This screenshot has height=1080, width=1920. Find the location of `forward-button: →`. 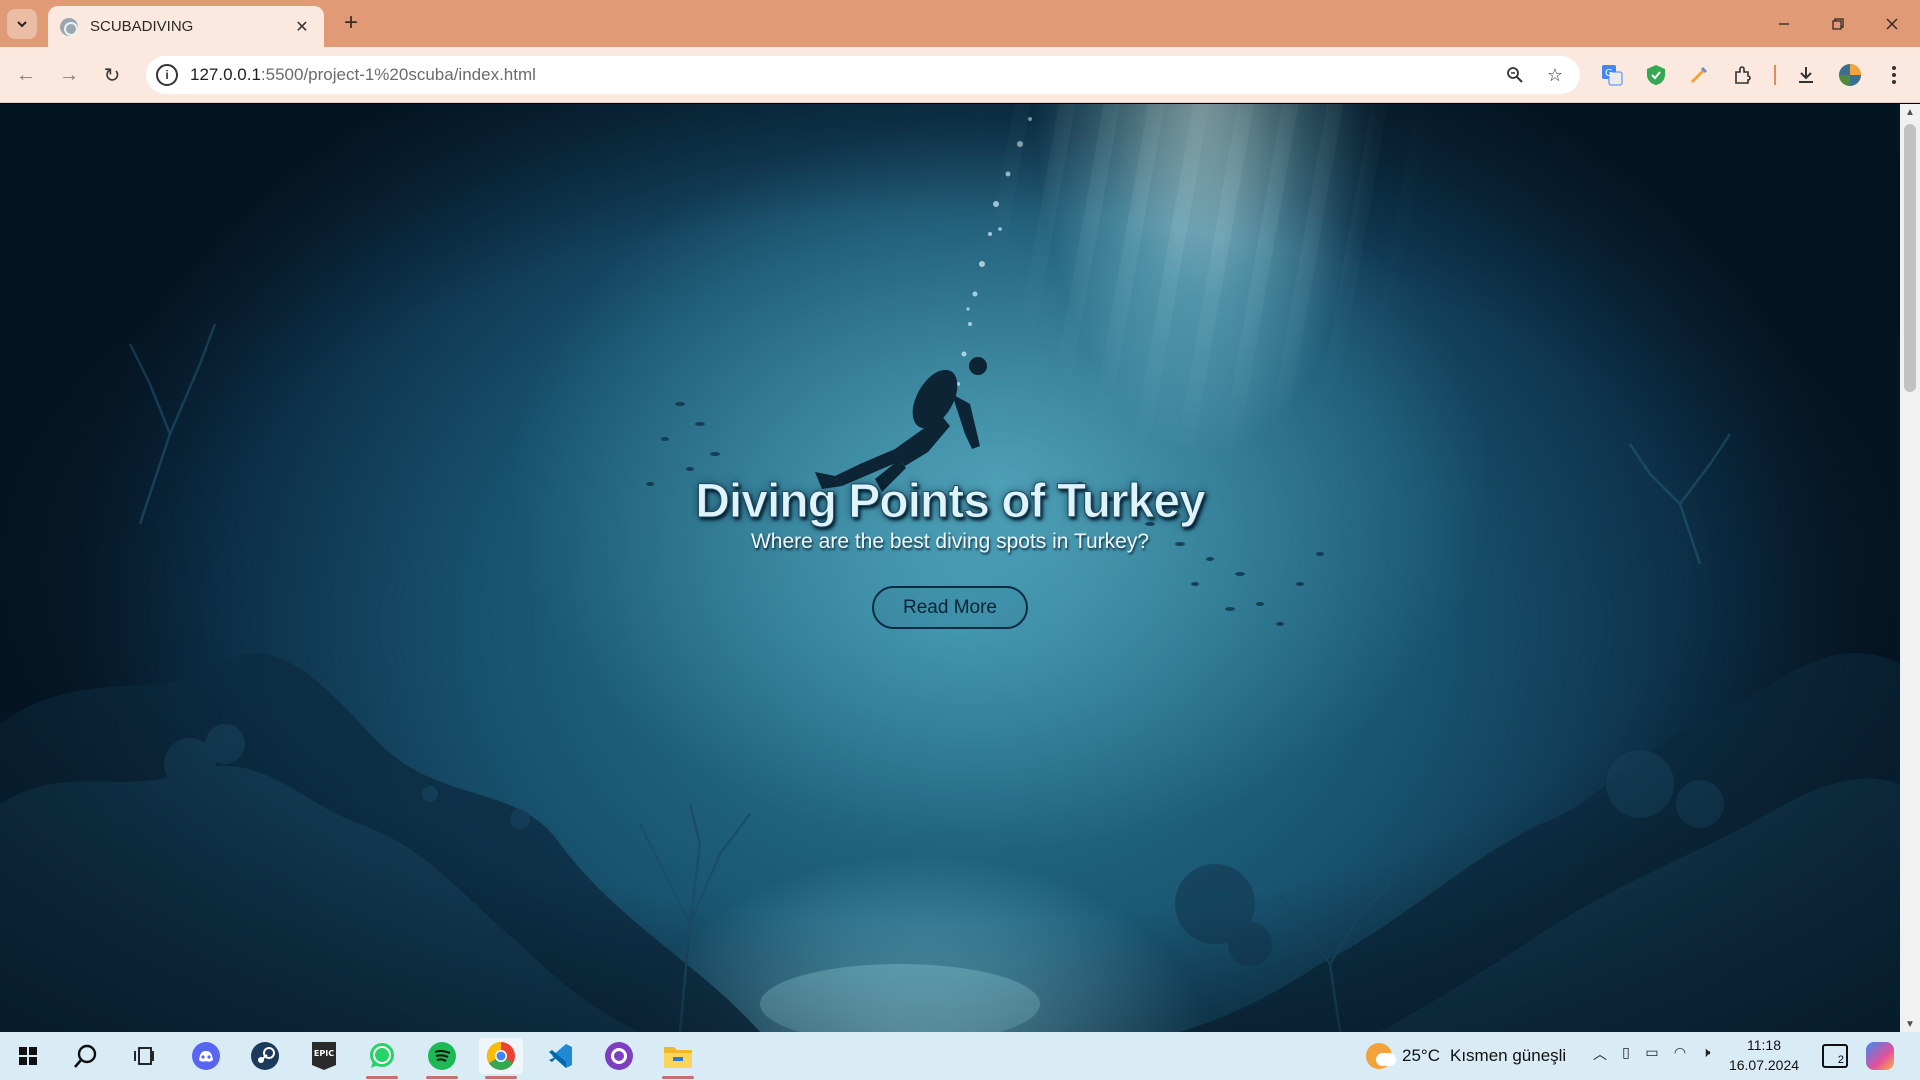

forward-button: → is located at coordinates (69, 75).